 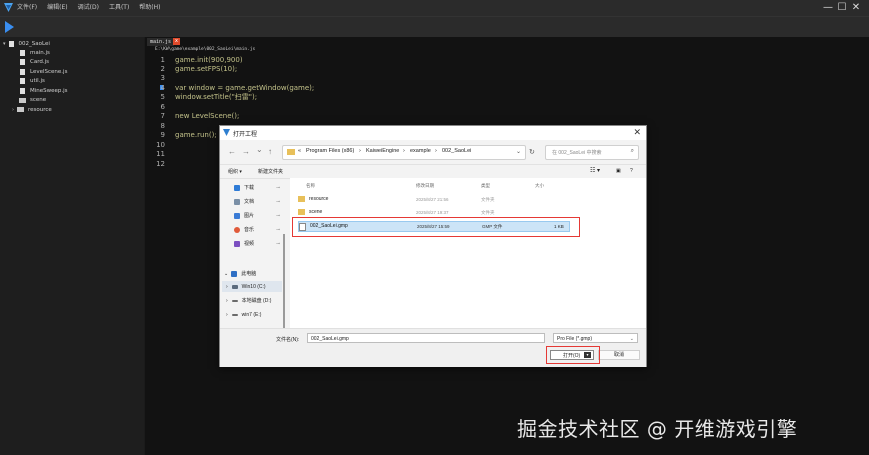 I want to click on expand-icon: ›, so click(x=13, y=110).